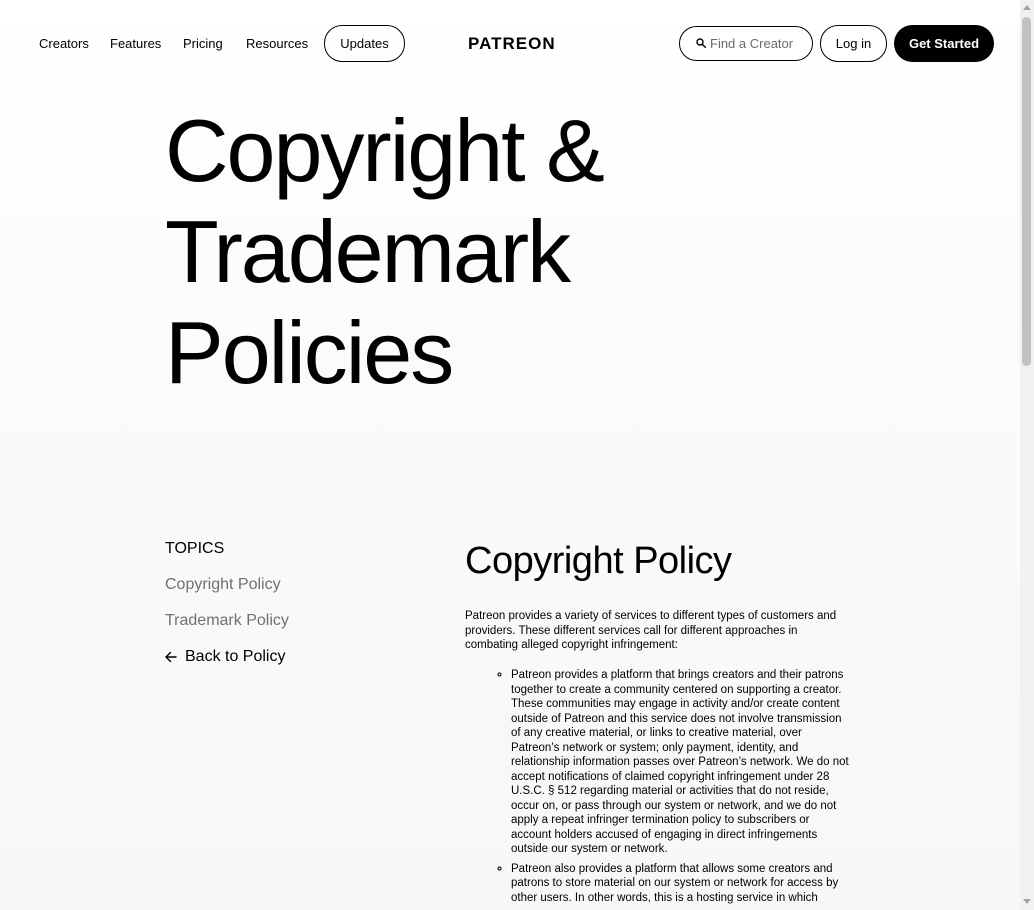 The height and width of the screenshot is (910, 1034). I want to click on page-title-line-2: Trademark, so click(368, 251).